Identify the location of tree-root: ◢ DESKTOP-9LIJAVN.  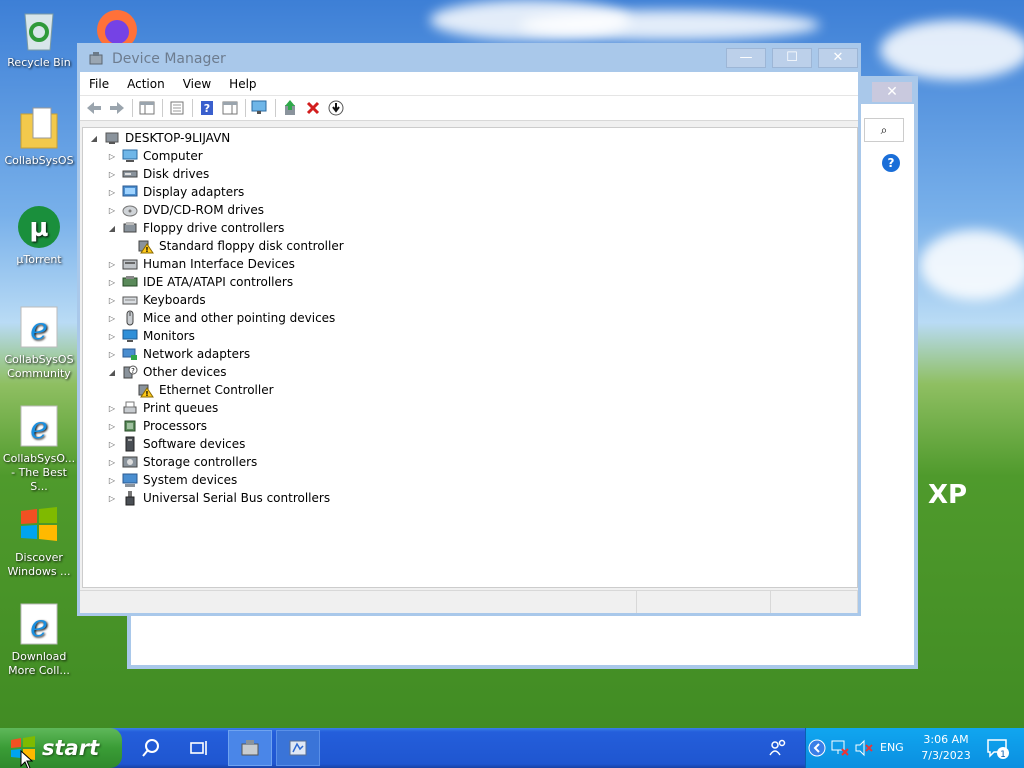
(470, 138).